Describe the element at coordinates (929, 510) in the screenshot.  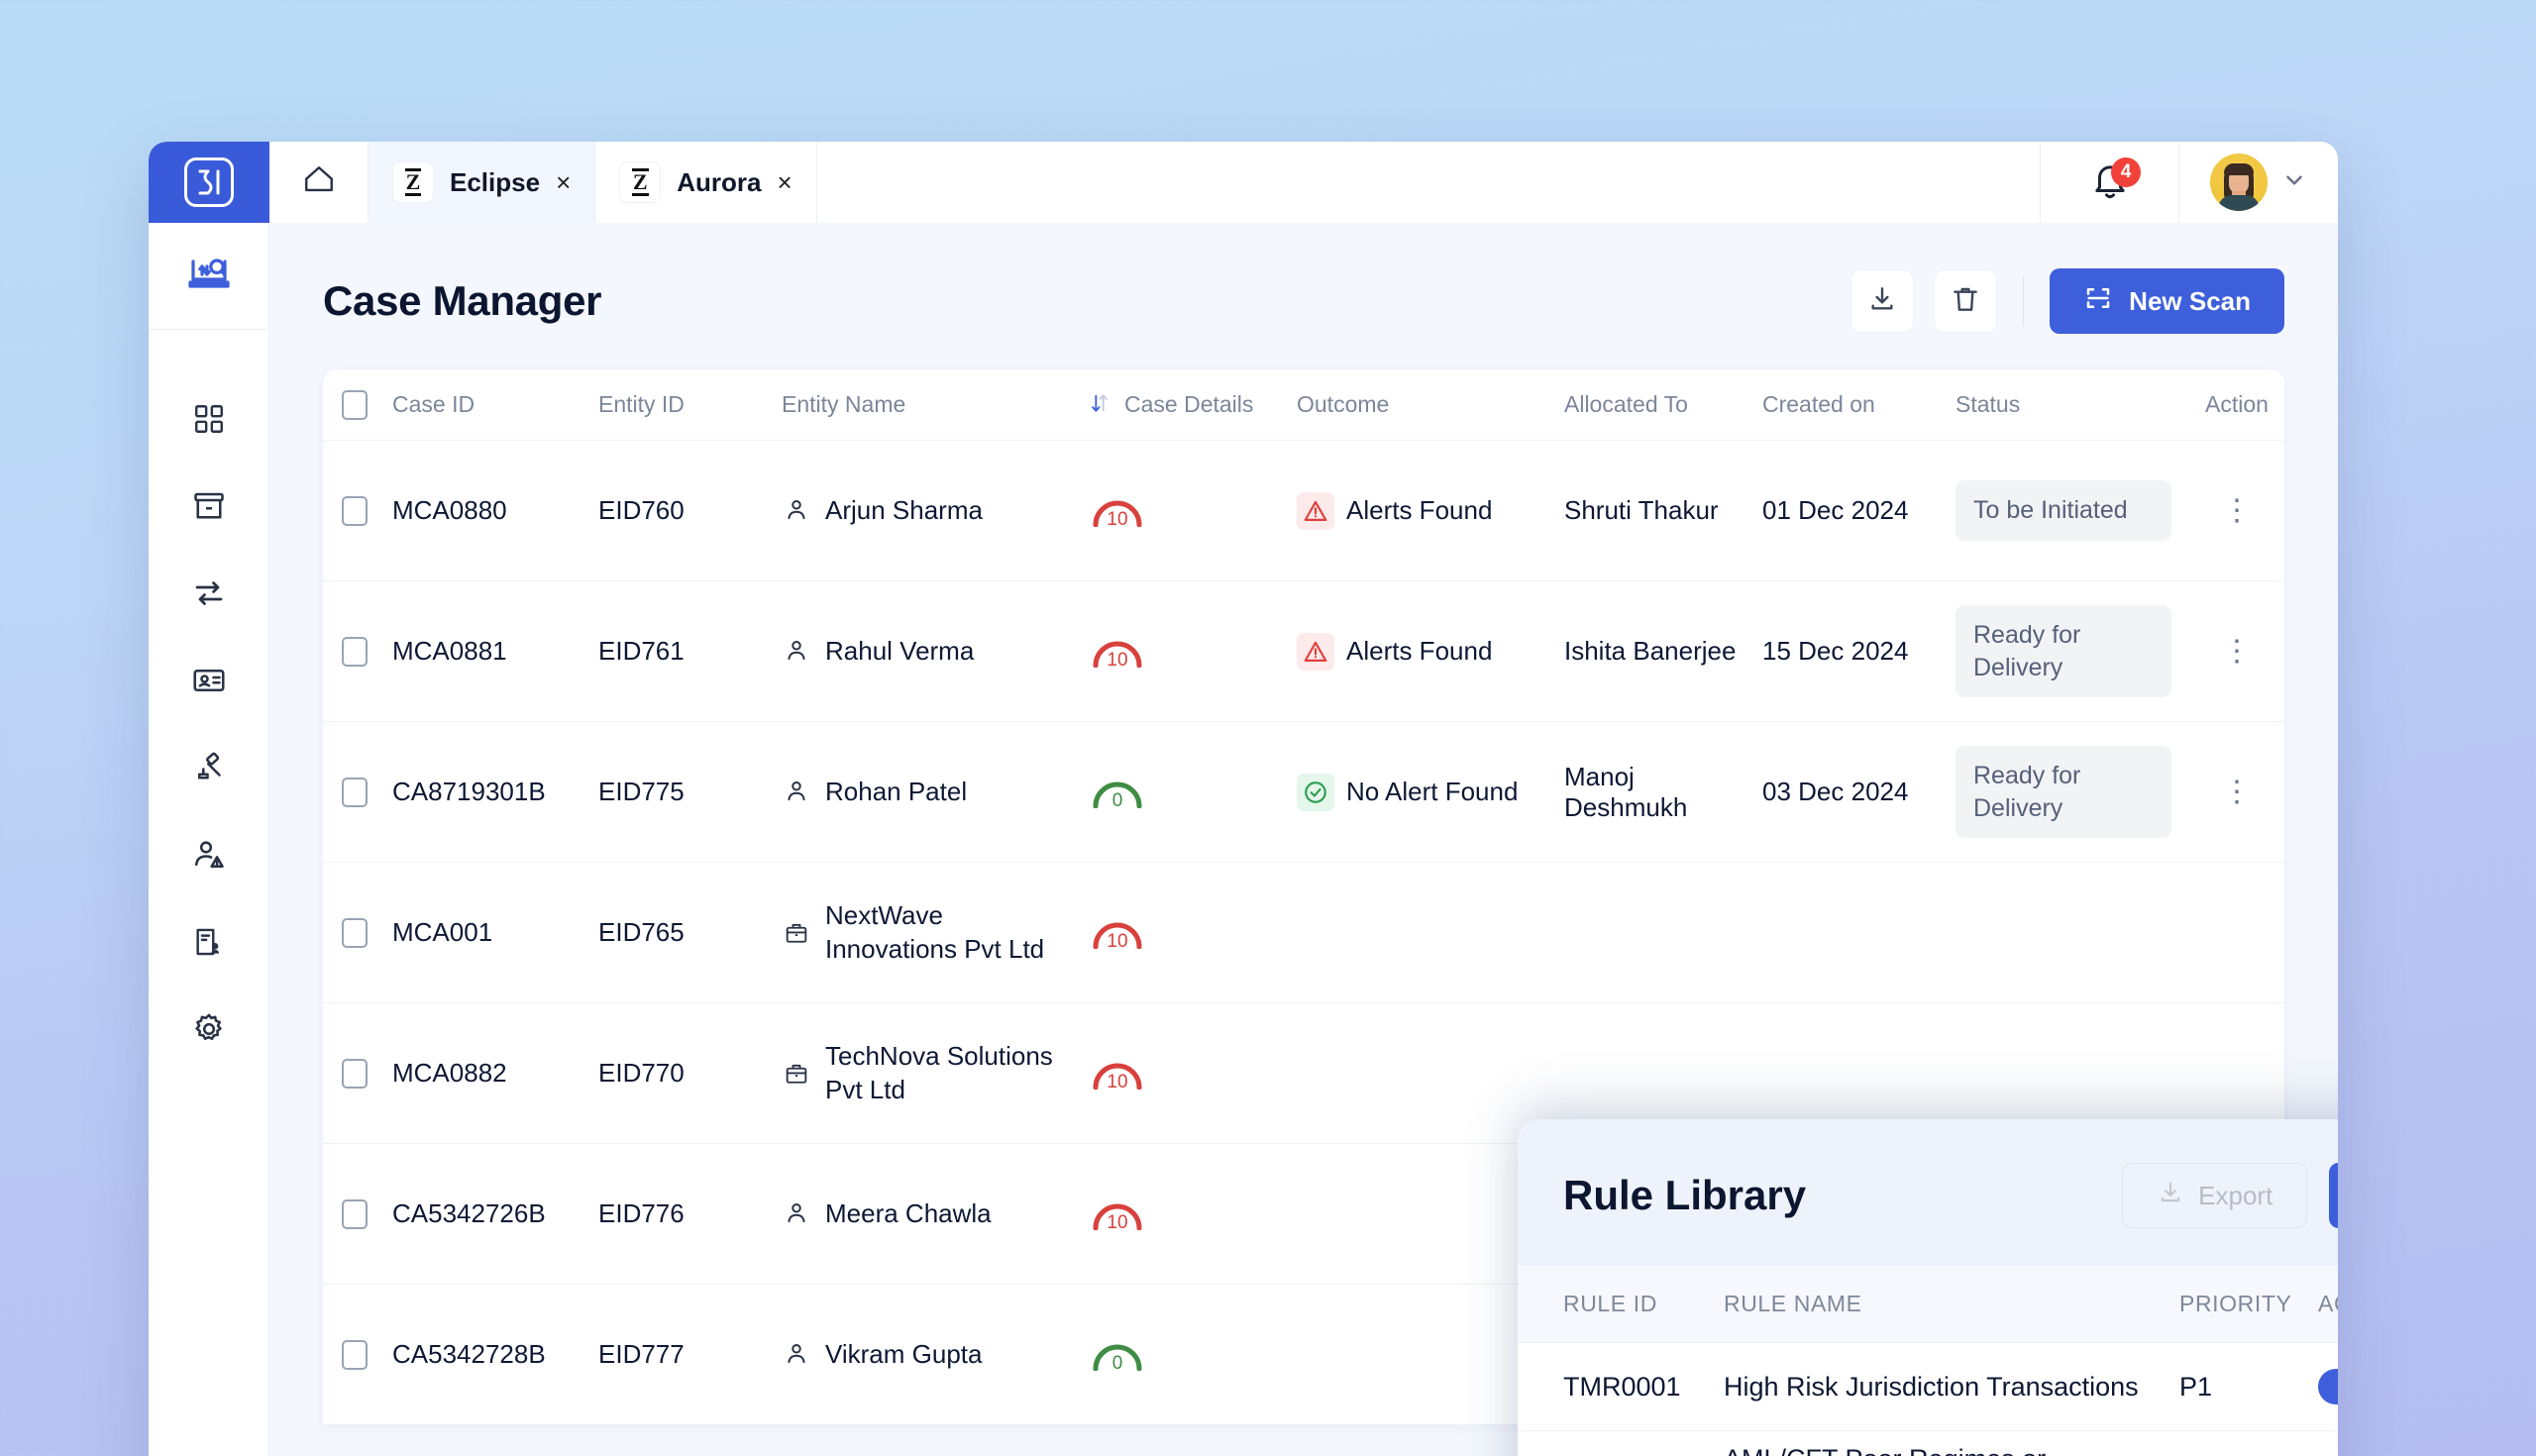
I see `cell-entity-name: Arjun Sharma` at that location.